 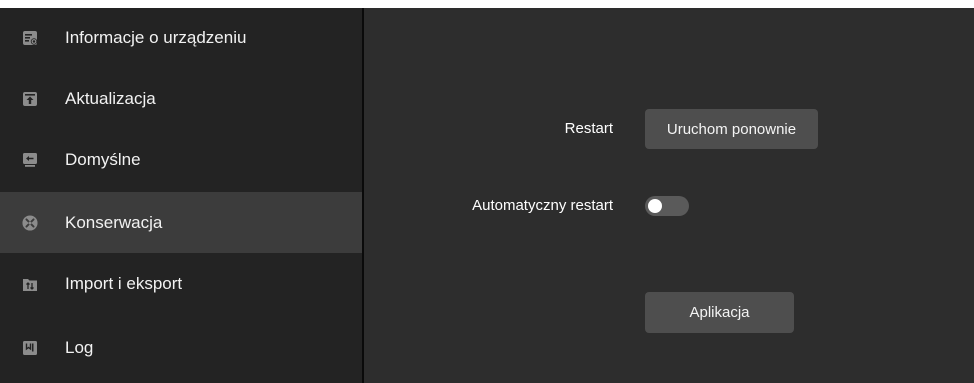 What do you see at coordinates (30, 99) in the screenshot?
I see `upload-icon` at bounding box center [30, 99].